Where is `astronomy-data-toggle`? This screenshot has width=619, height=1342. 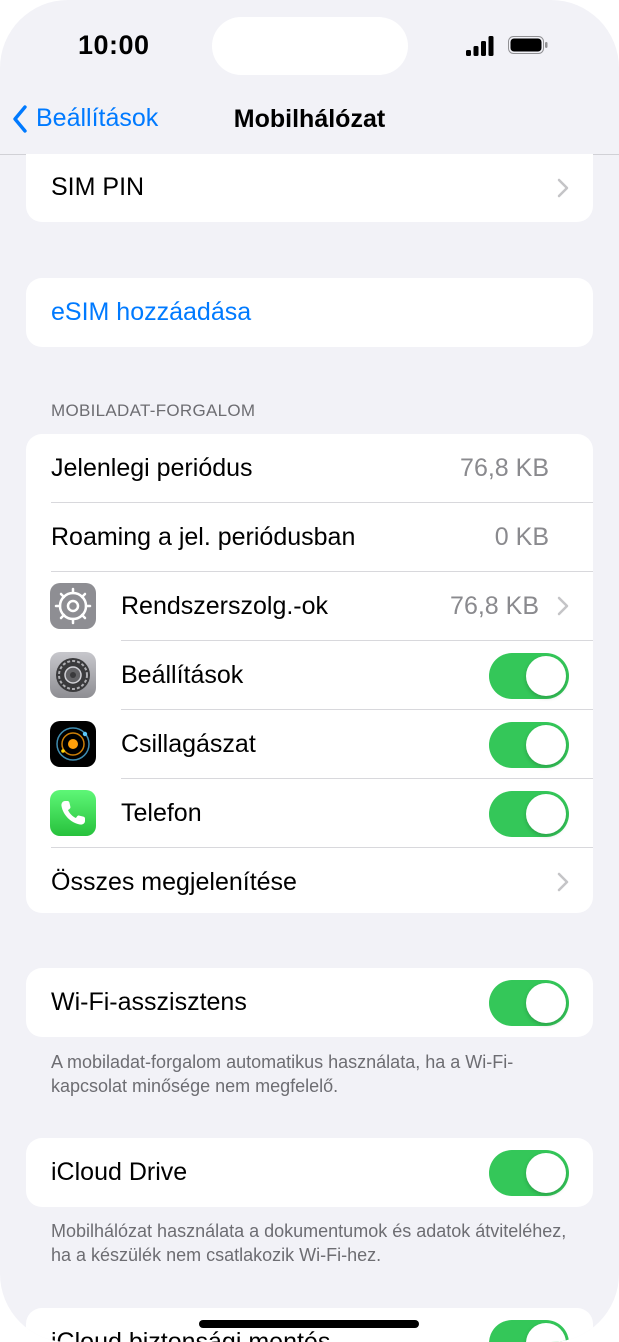 astronomy-data-toggle is located at coordinates (529, 745).